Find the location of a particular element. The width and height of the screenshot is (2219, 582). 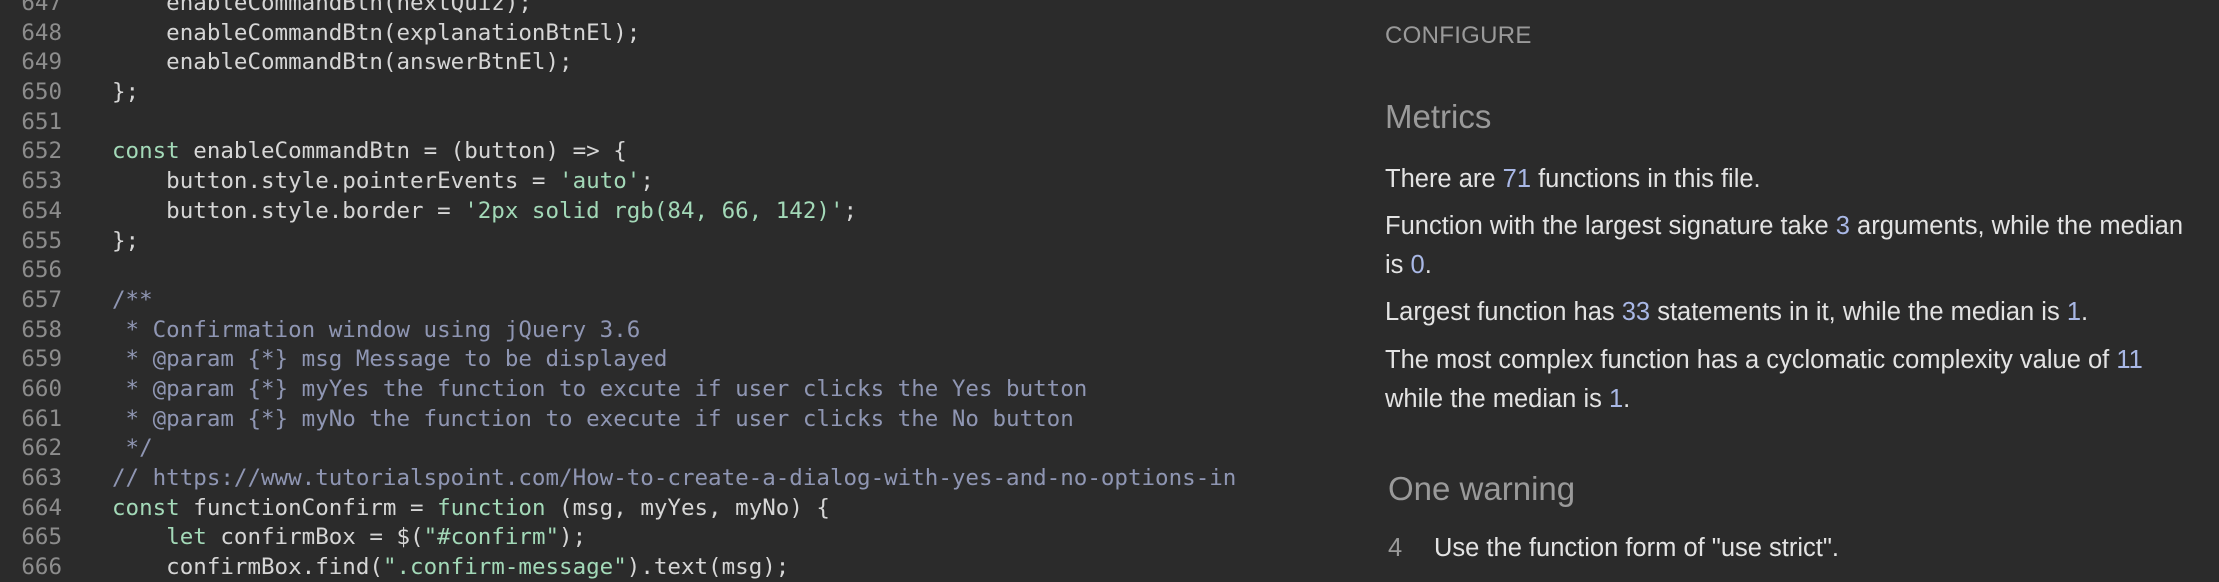

code-line: 649 enableCommandBtn(answerBtnEl); is located at coordinates (672, 63).